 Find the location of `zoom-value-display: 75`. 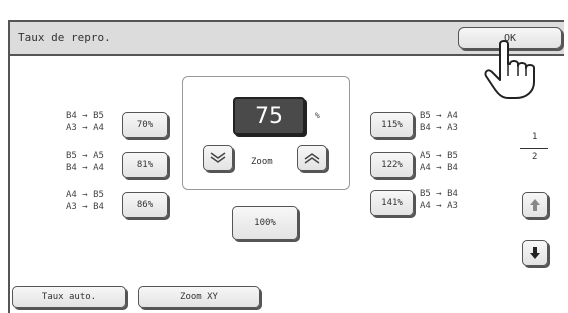

zoom-value-display: 75 is located at coordinates (269, 116).